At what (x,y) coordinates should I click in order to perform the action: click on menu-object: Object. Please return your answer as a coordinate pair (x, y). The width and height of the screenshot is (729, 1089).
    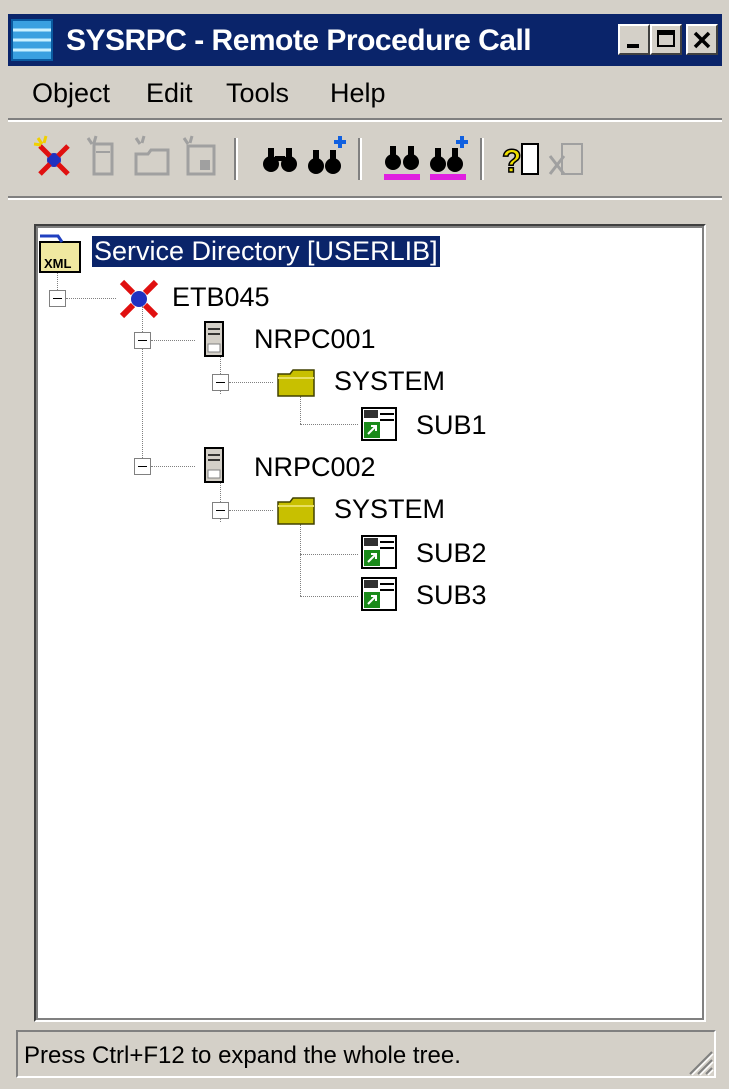
    Looking at the image, I should click on (71, 93).